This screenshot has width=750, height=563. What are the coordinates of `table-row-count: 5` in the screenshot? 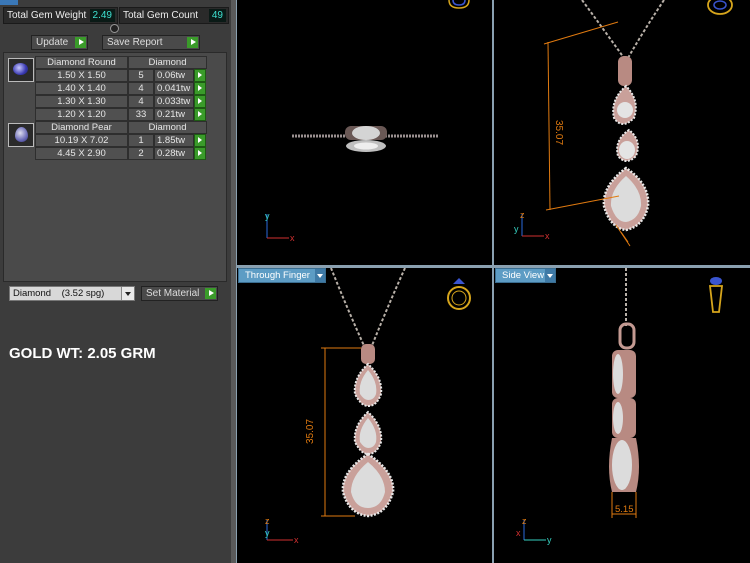 It's located at (141, 75).